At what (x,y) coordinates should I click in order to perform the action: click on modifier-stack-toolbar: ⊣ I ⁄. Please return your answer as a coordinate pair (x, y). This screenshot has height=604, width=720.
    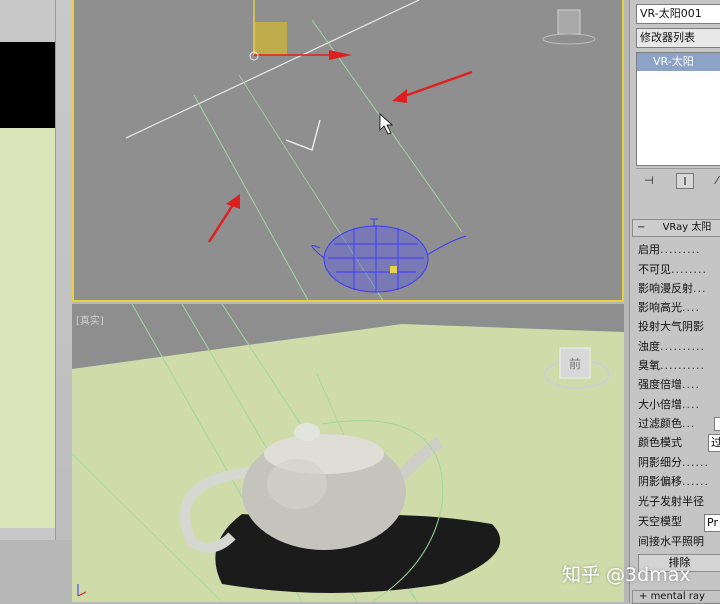
    Looking at the image, I should click on (678, 180).